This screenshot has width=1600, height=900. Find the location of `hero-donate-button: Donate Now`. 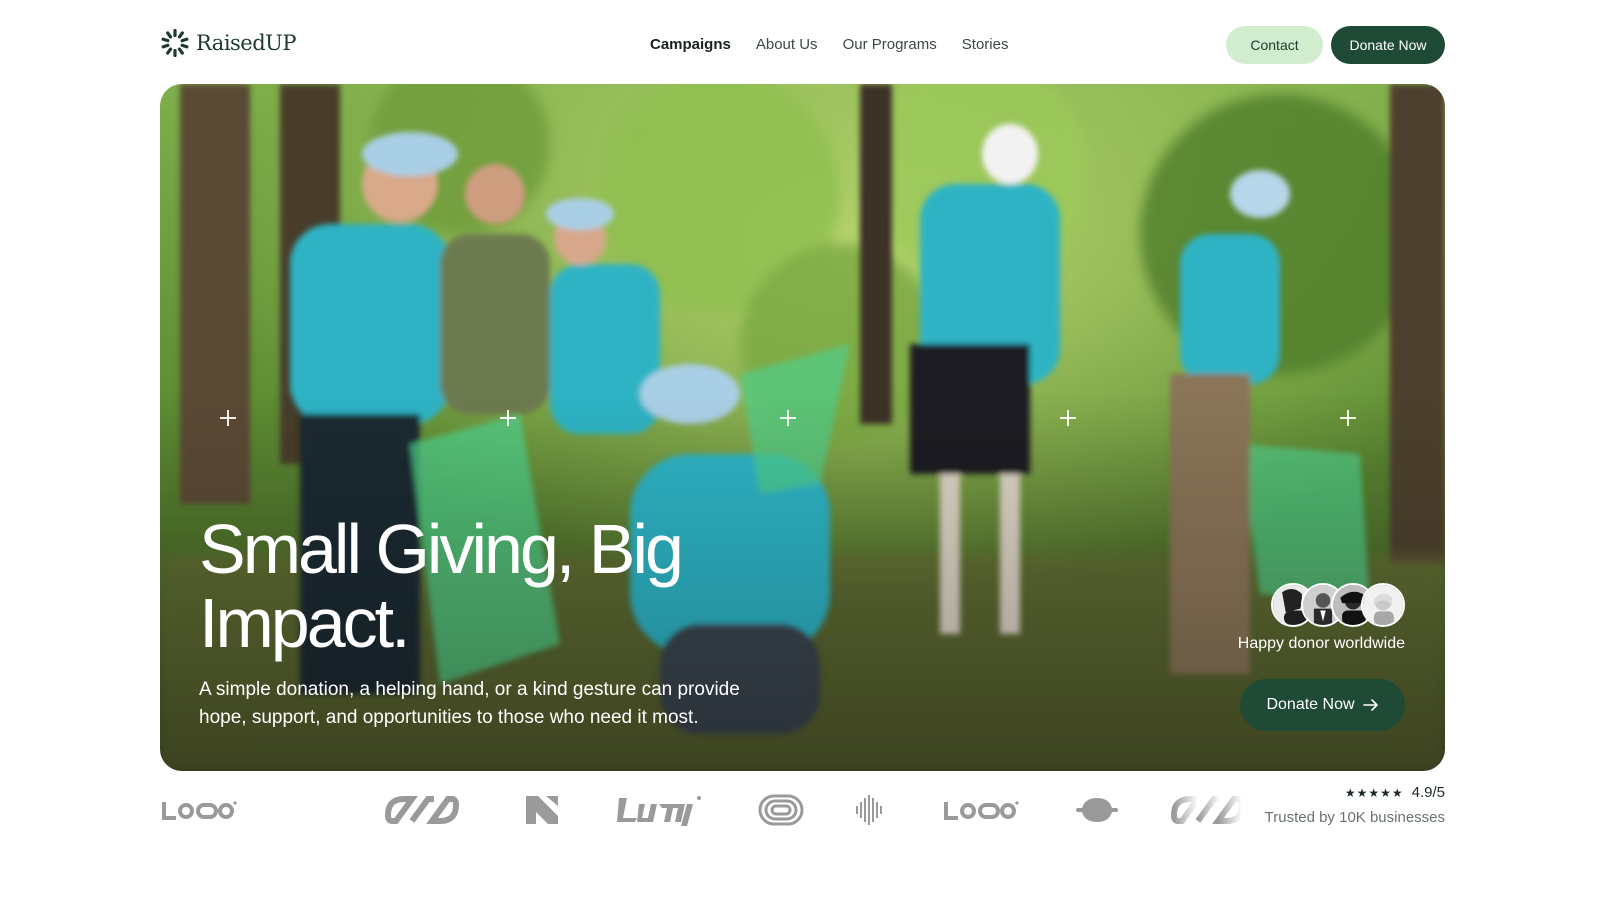

hero-donate-button: Donate Now is located at coordinates (1322, 705).